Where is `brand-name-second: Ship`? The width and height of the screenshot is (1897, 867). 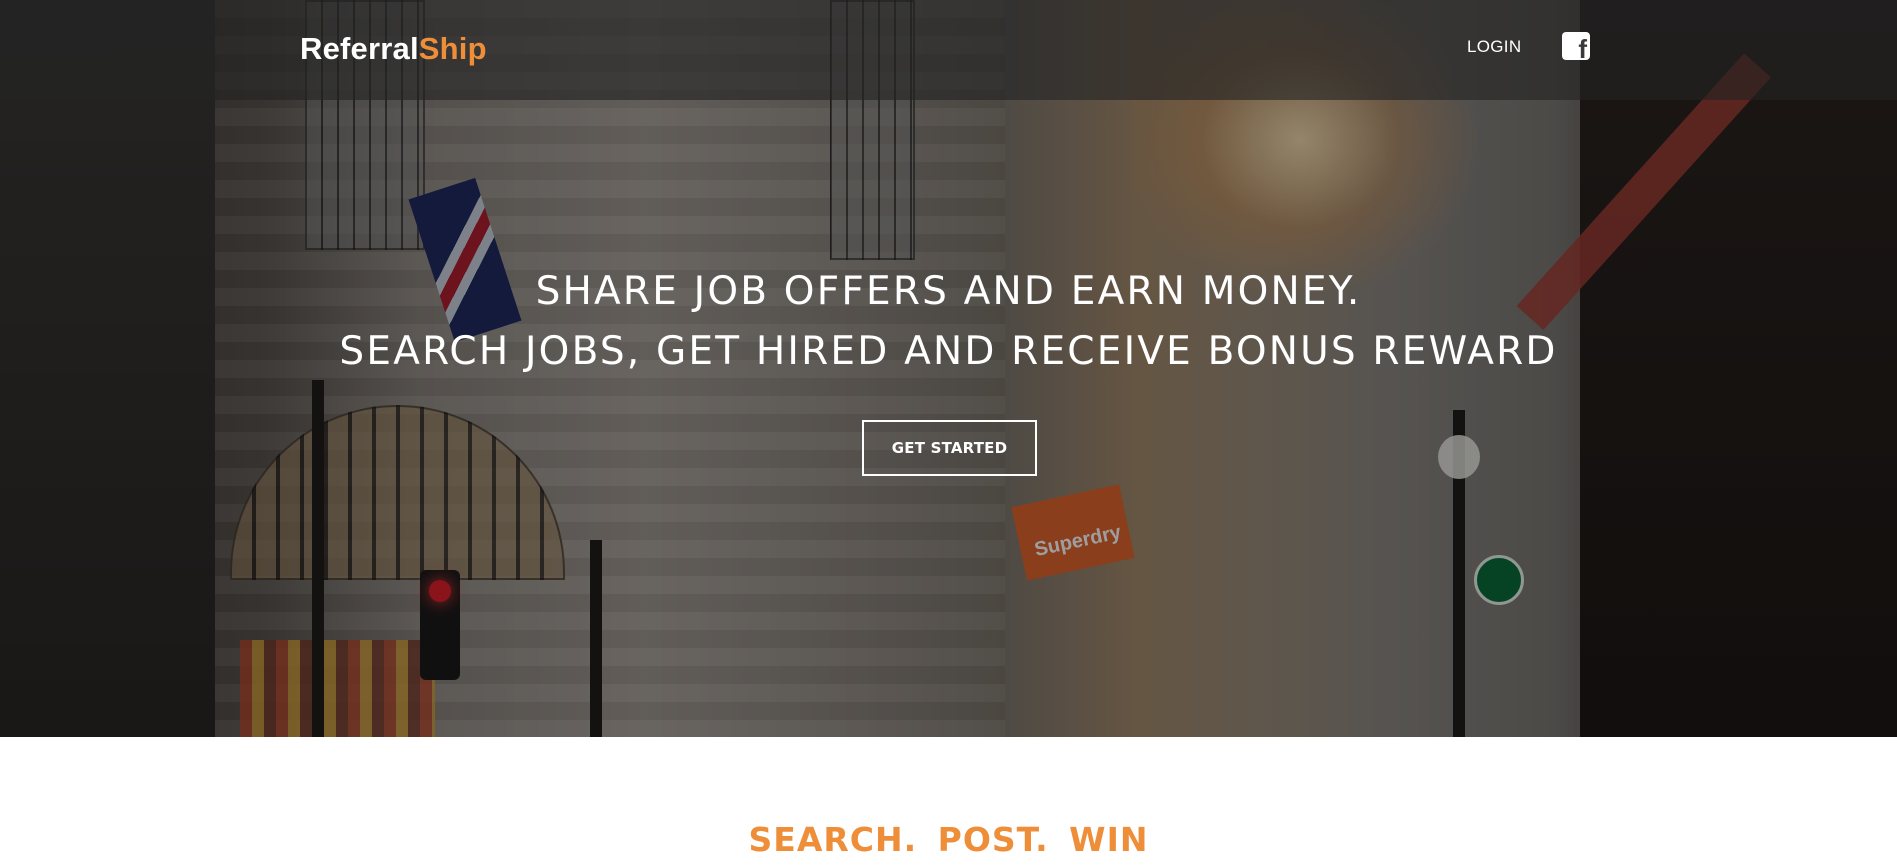 brand-name-second: Ship is located at coordinates (452, 48).